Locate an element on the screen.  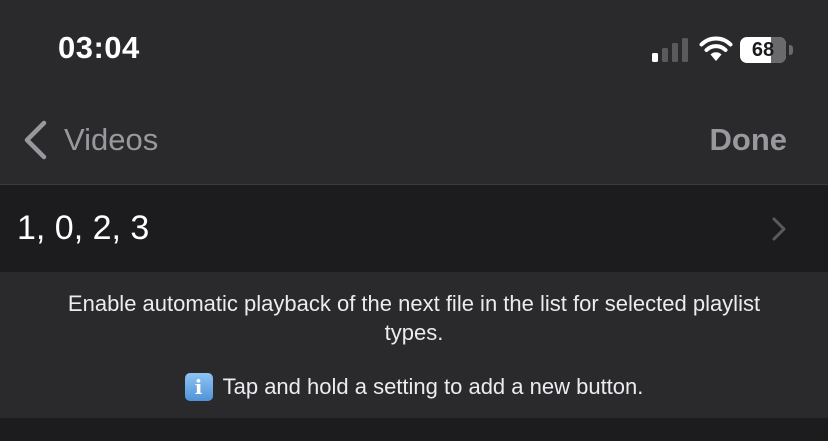
chevron-right-icon is located at coordinates (779, 229).